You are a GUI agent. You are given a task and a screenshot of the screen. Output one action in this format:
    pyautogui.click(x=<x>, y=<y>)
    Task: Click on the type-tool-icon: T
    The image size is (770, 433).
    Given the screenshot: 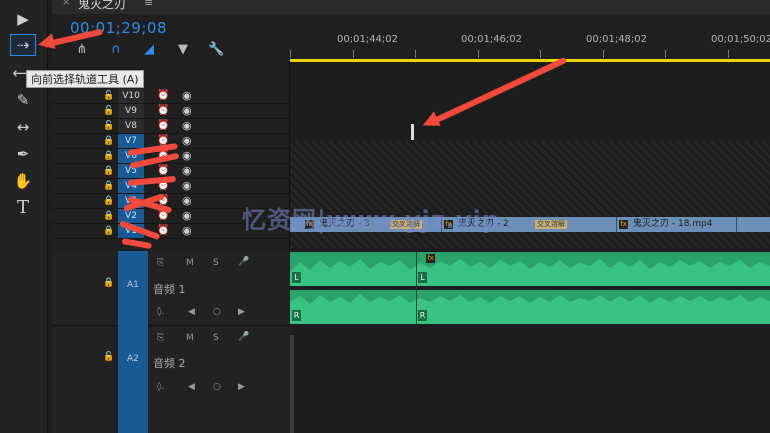 What is the action you would take?
    pyautogui.click(x=23, y=207)
    